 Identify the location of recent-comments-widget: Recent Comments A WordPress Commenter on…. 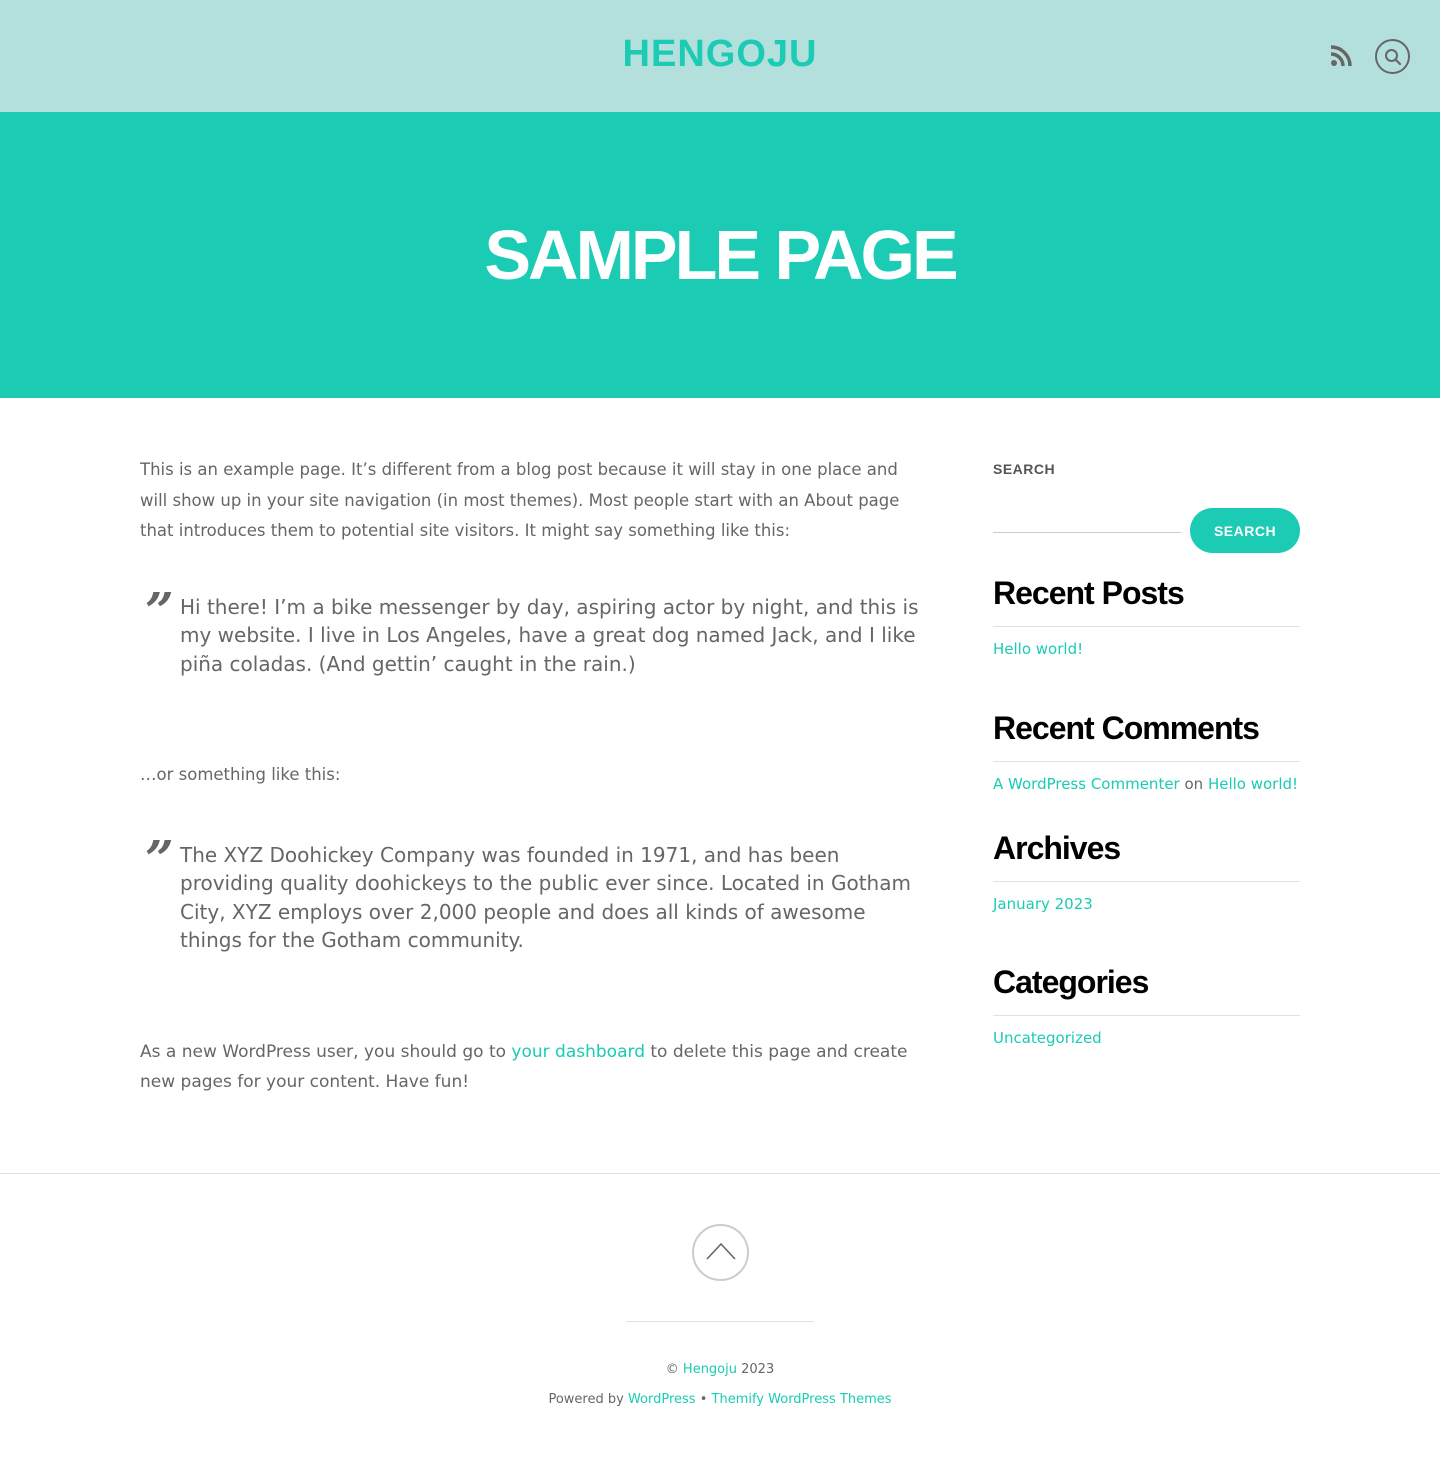
(1146, 752).